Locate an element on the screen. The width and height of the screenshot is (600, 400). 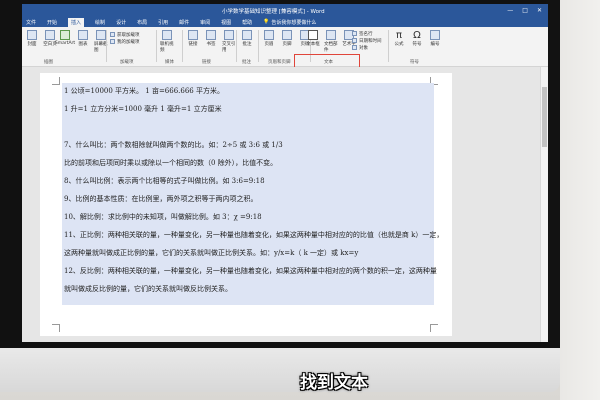
equation-button: π 公式 is located at coordinates (399, 38).